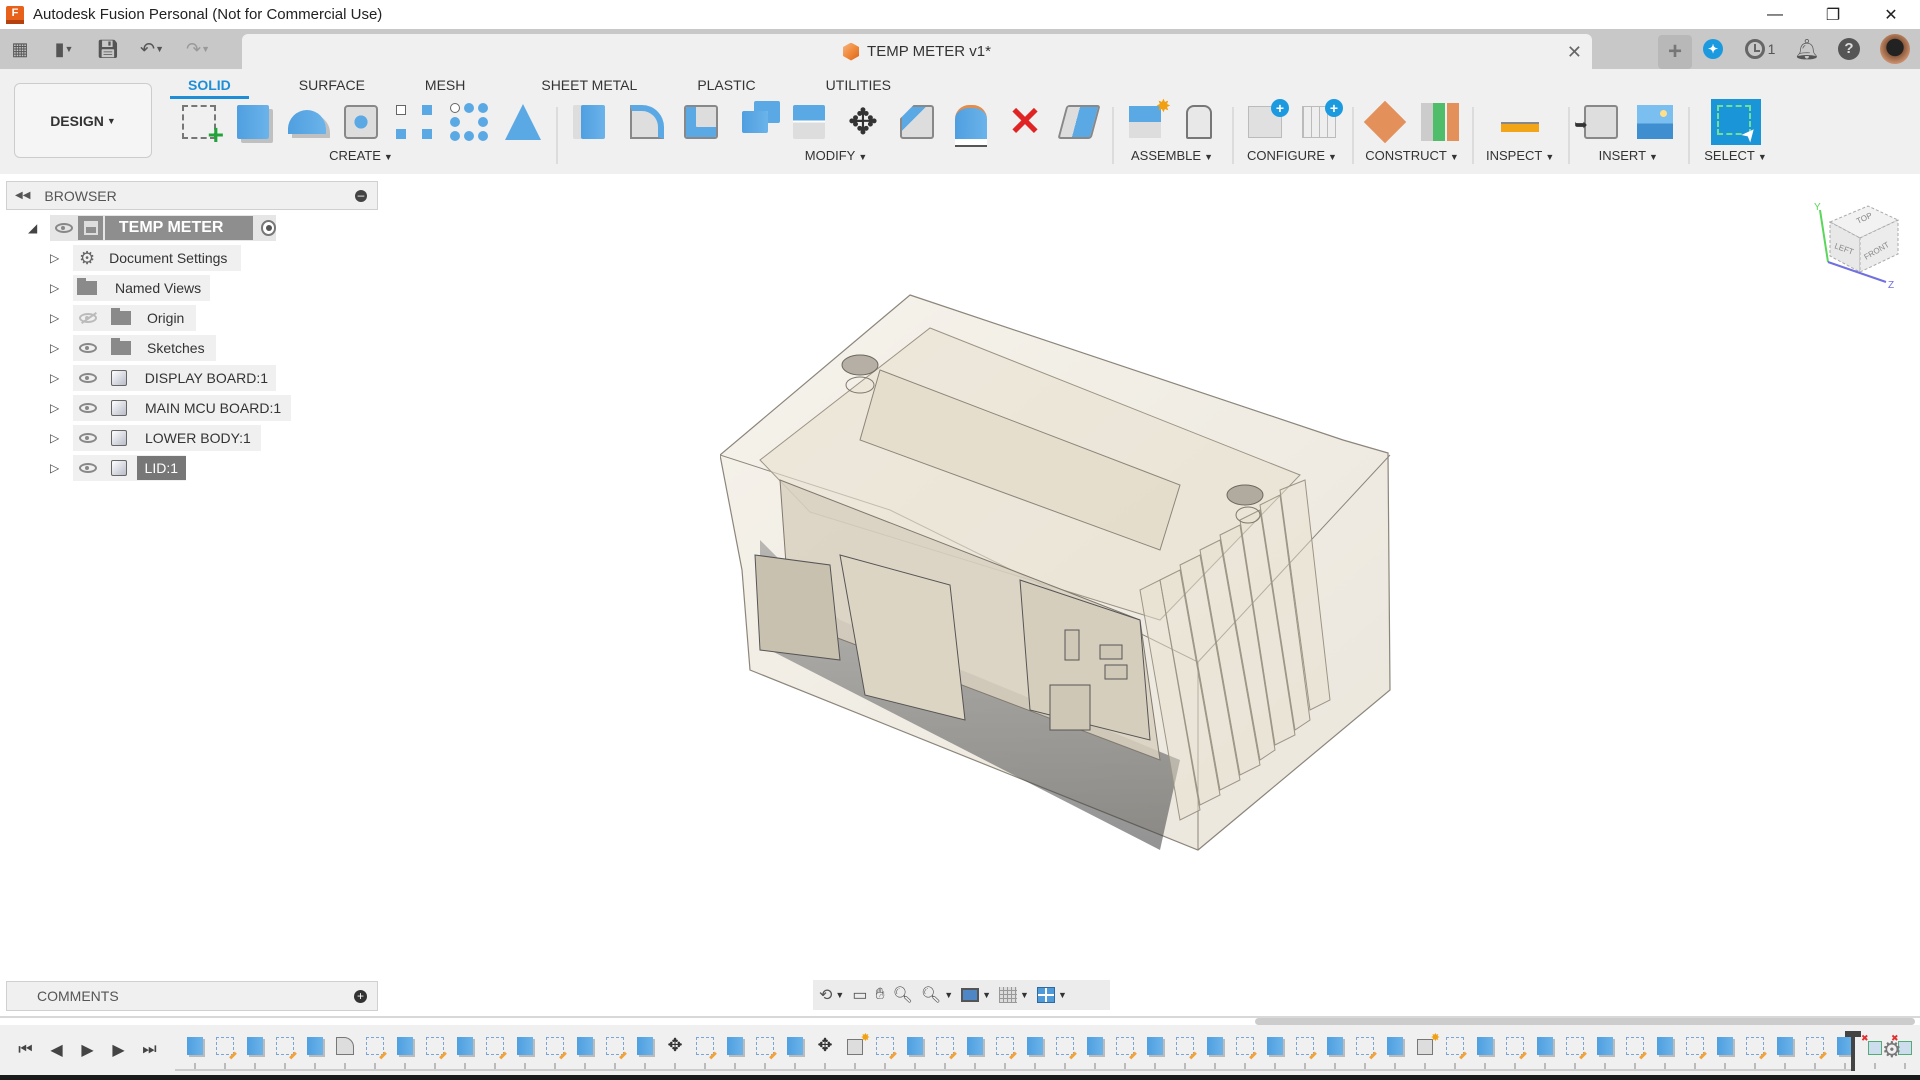 The height and width of the screenshot is (1080, 1920). I want to click on restore-button: ❐, so click(1833, 14).